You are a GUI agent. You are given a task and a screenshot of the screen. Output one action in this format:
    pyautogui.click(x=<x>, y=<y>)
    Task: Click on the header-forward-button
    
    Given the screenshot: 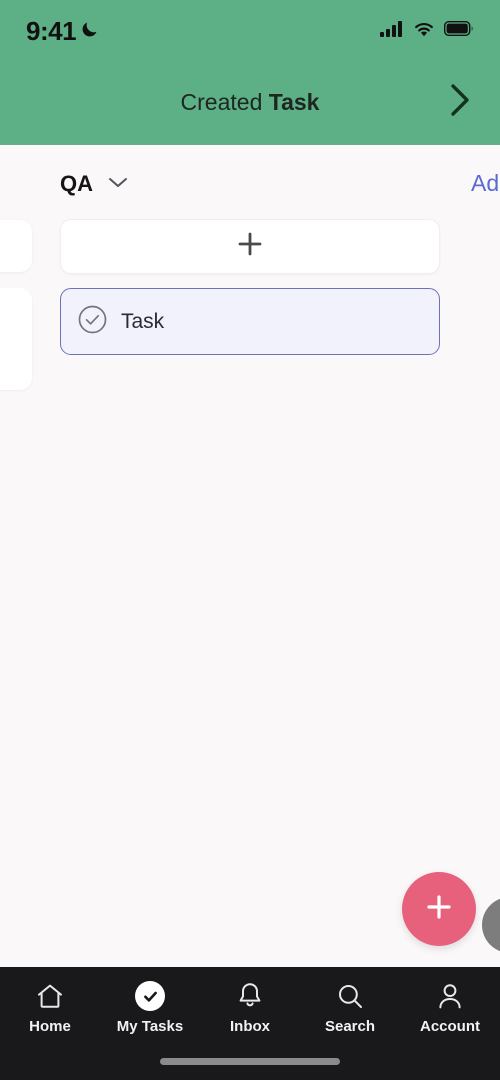 What is the action you would take?
    pyautogui.click(x=460, y=102)
    